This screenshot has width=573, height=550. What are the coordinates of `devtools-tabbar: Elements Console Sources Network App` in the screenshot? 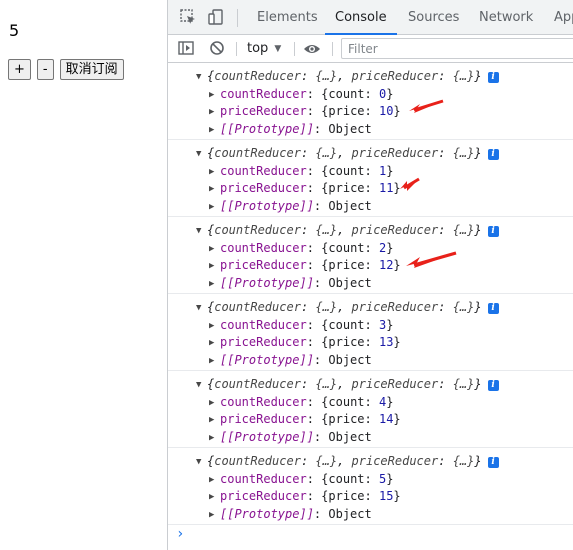 It's located at (370, 17).